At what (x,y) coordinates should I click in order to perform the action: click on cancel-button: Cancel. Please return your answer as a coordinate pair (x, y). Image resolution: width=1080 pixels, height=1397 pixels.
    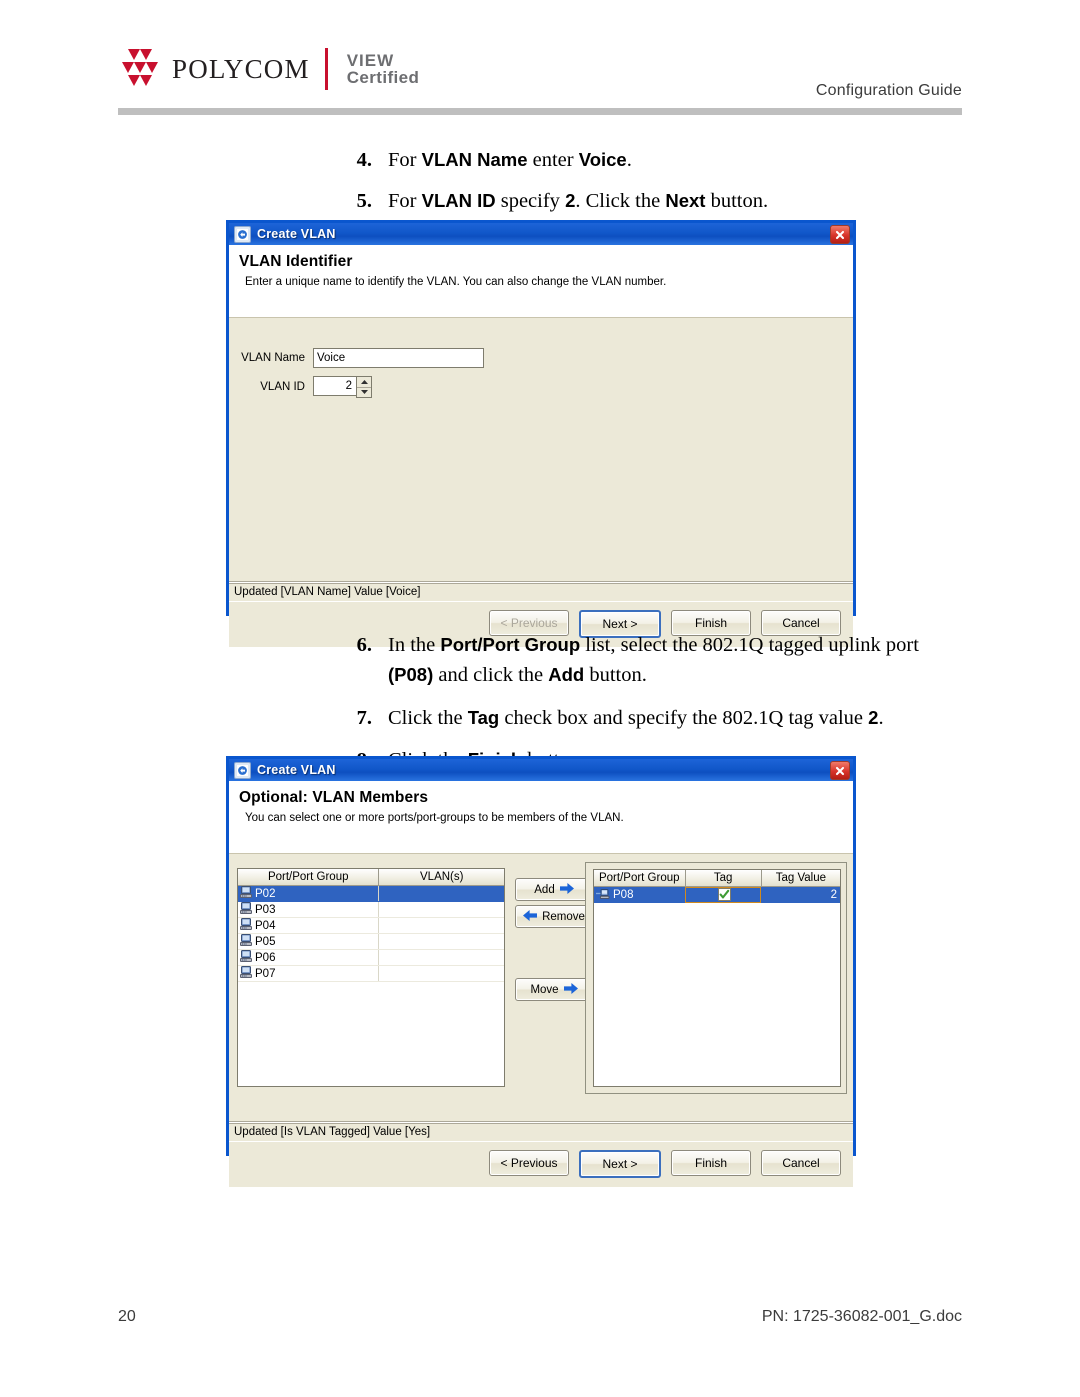
    Looking at the image, I should click on (801, 1163).